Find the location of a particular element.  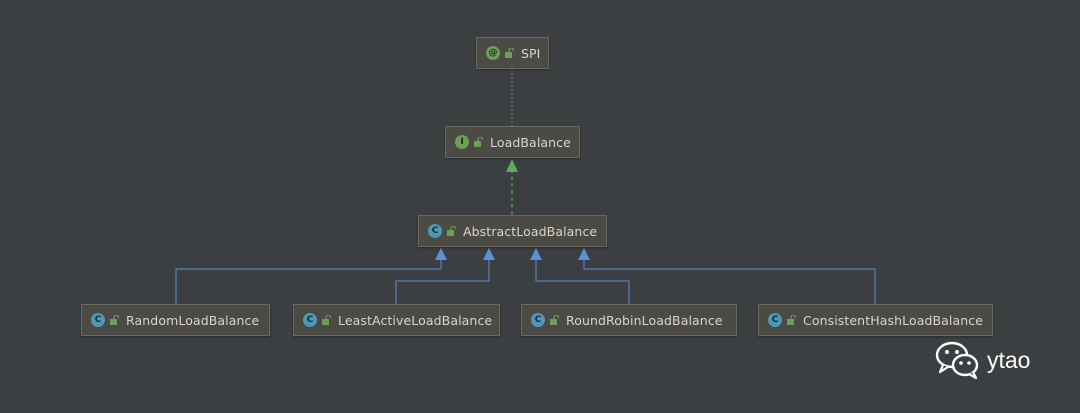

node-label: LoadBalance is located at coordinates (530, 142).